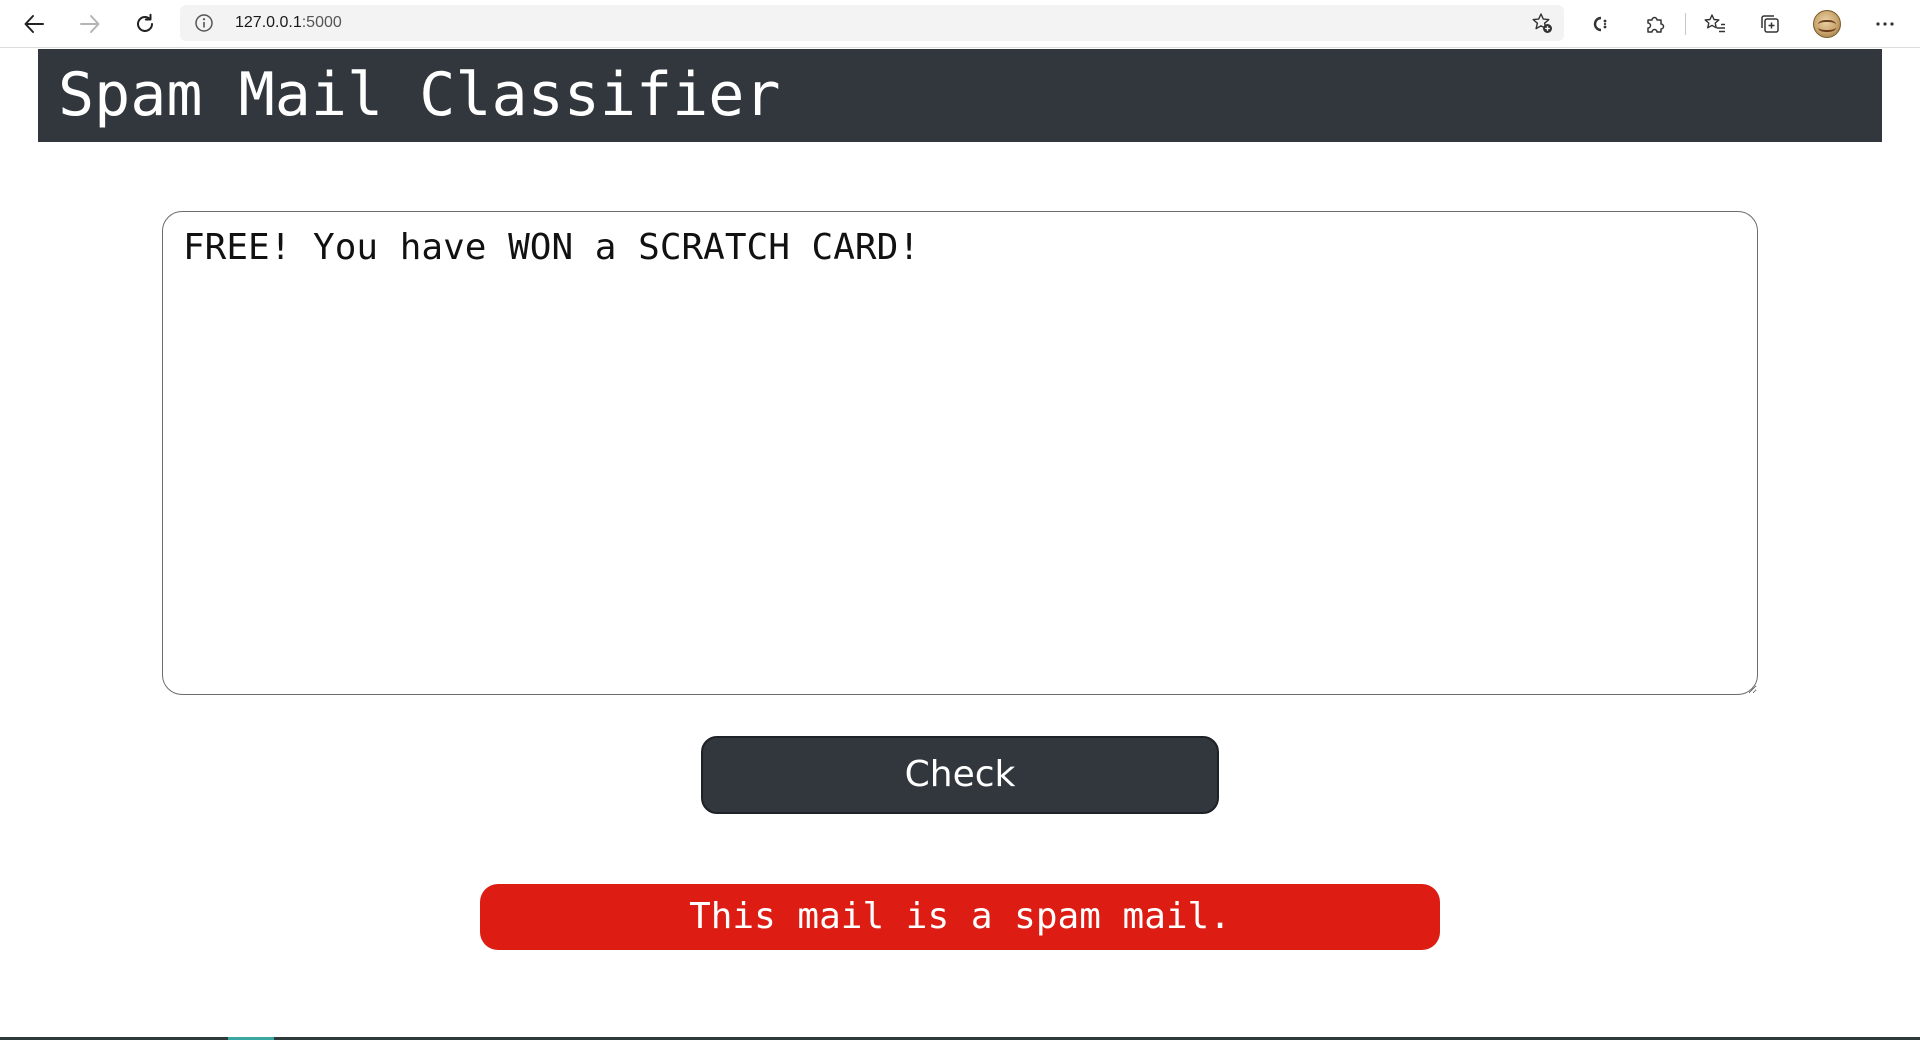 The width and height of the screenshot is (1920, 1040). Describe the element at coordinates (145, 24) in the screenshot. I see `refresh-icon` at that location.